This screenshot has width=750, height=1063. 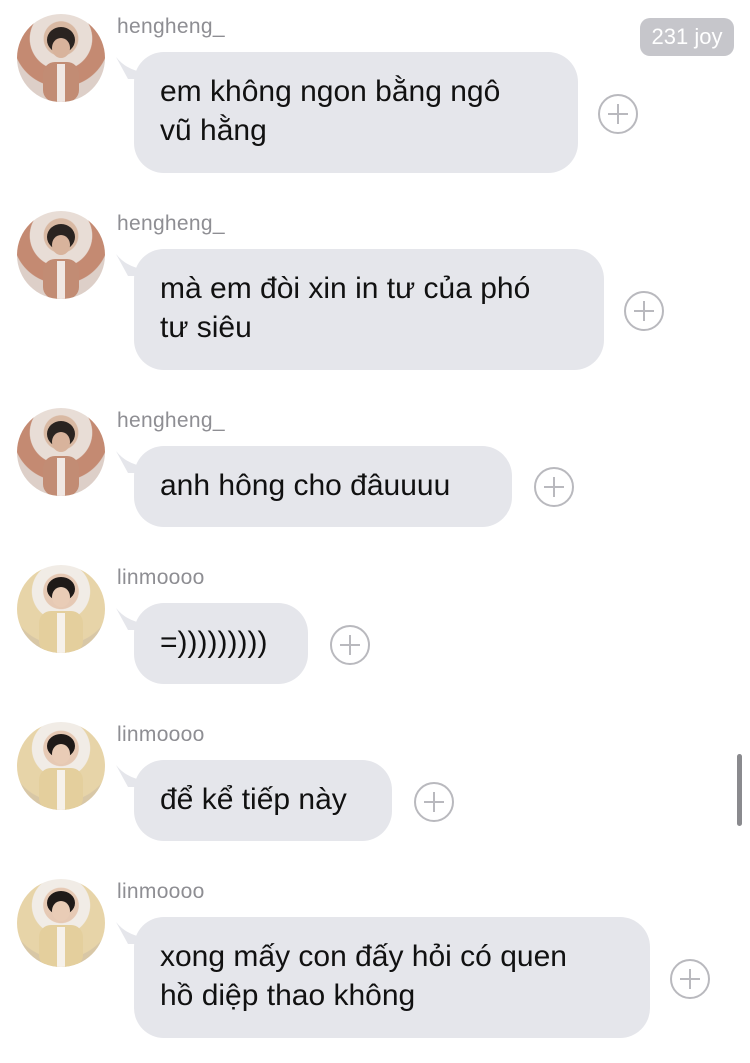 What do you see at coordinates (687, 37) in the screenshot?
I see `joy-count-badge: 231 joy` at bounding box center [687, 37].